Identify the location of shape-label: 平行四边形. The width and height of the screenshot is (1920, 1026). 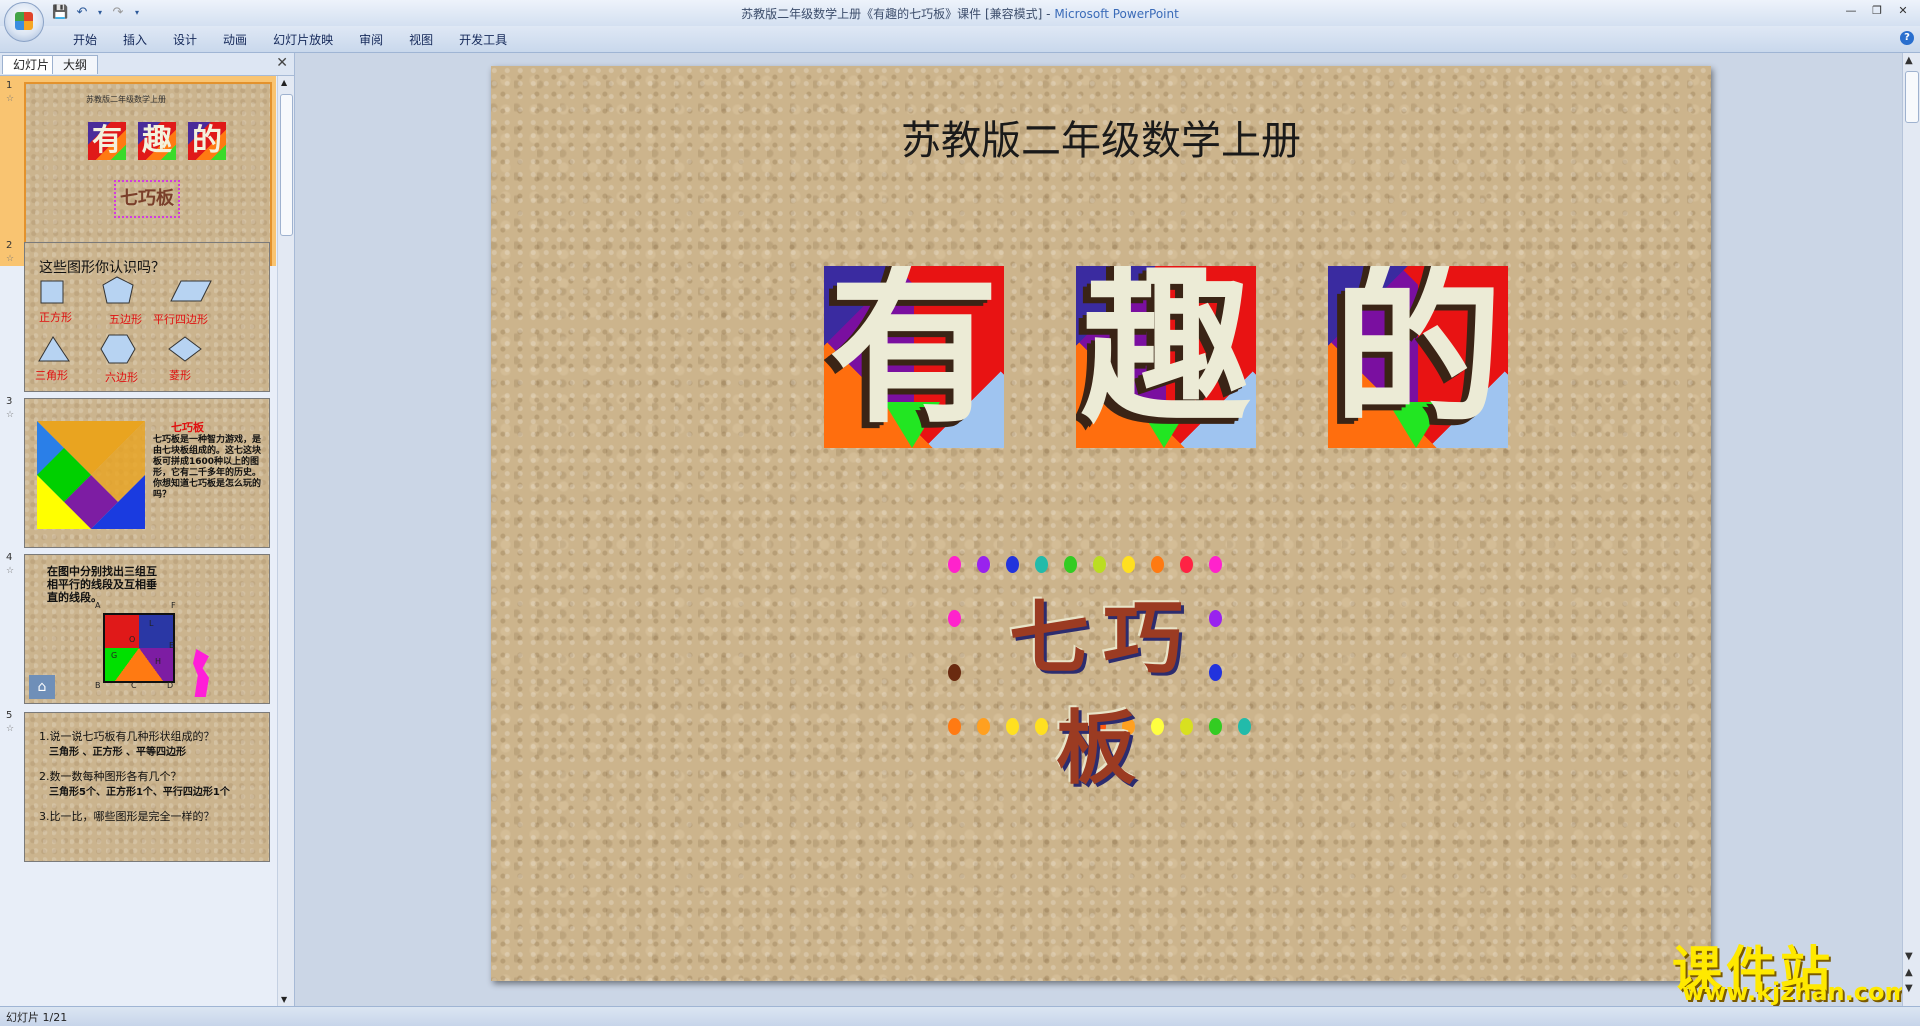
(180, 319).